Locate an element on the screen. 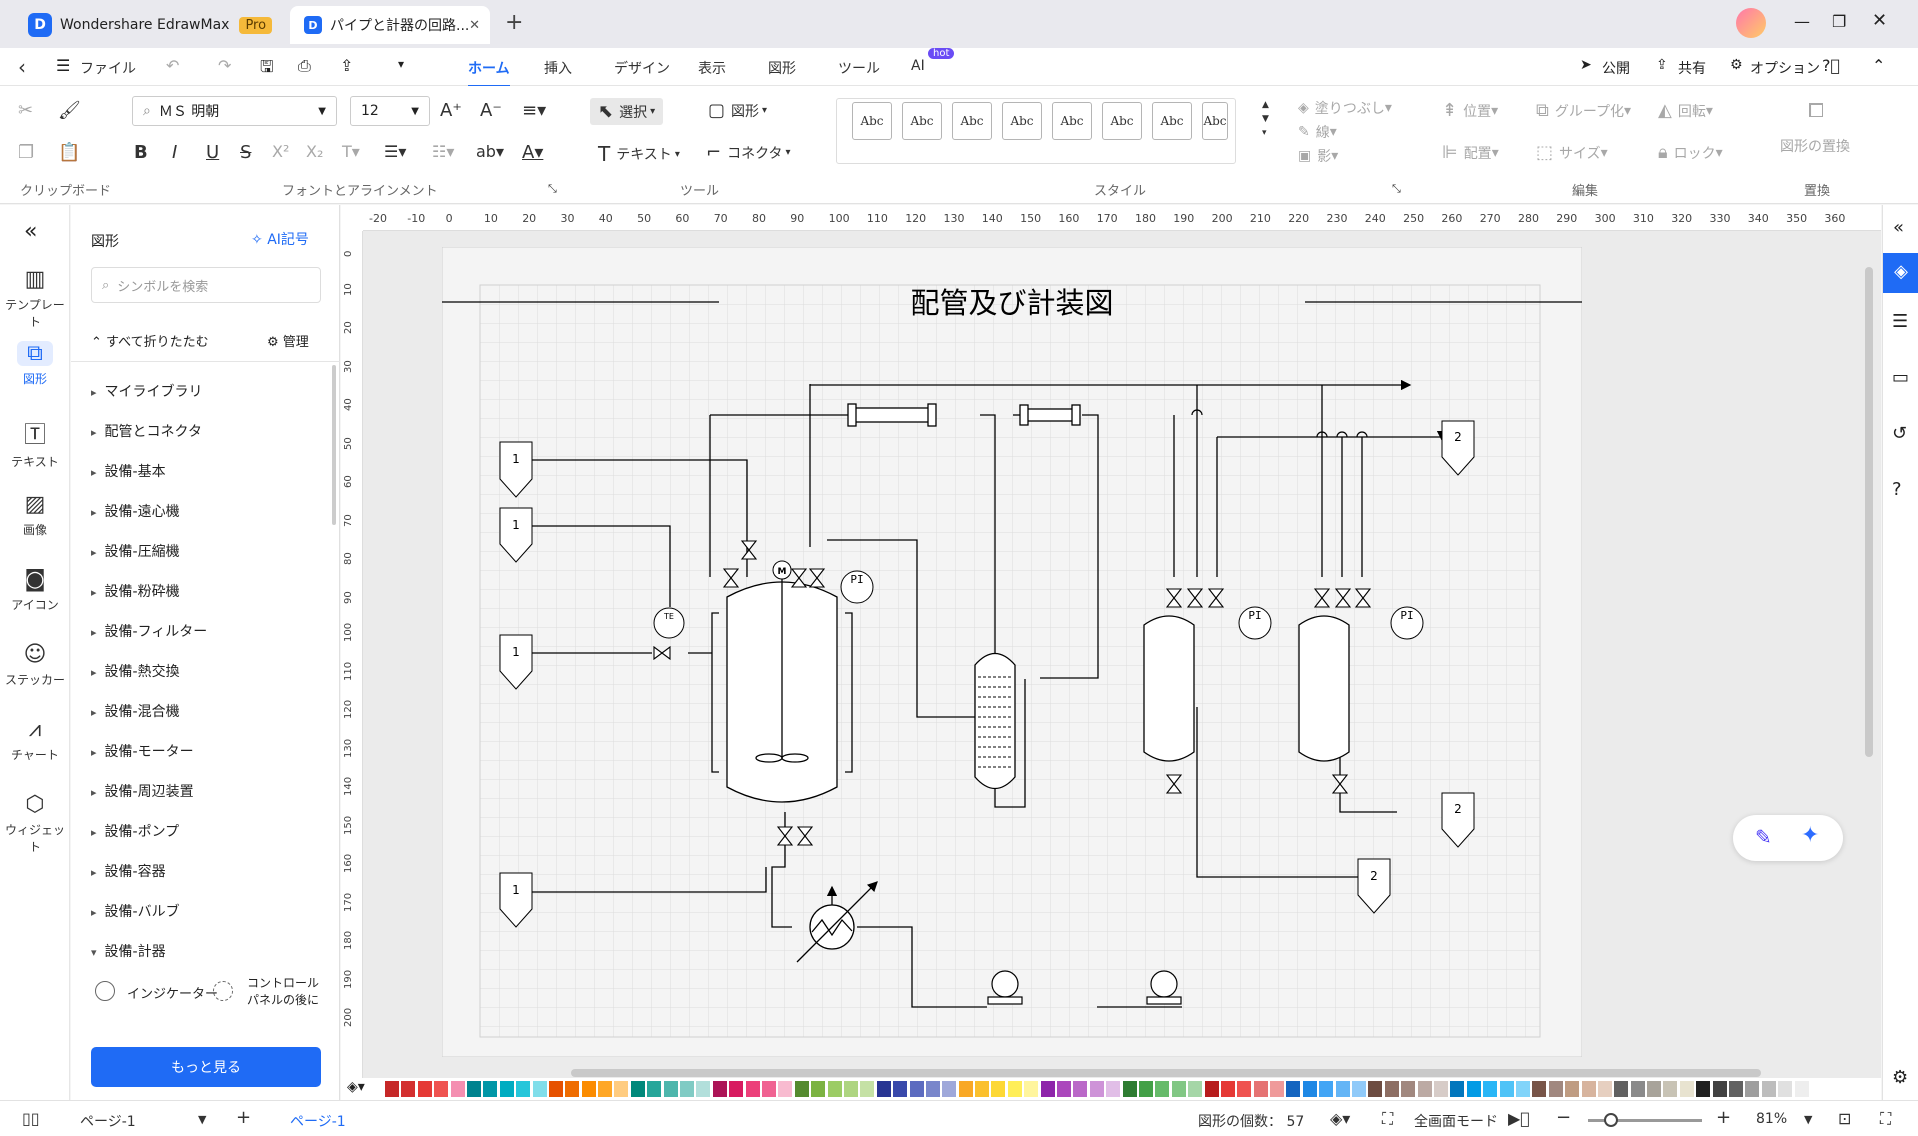  font-family-select: ⌕ ＭＳ 明朝 ▼ is located at coordinates (234, 111).